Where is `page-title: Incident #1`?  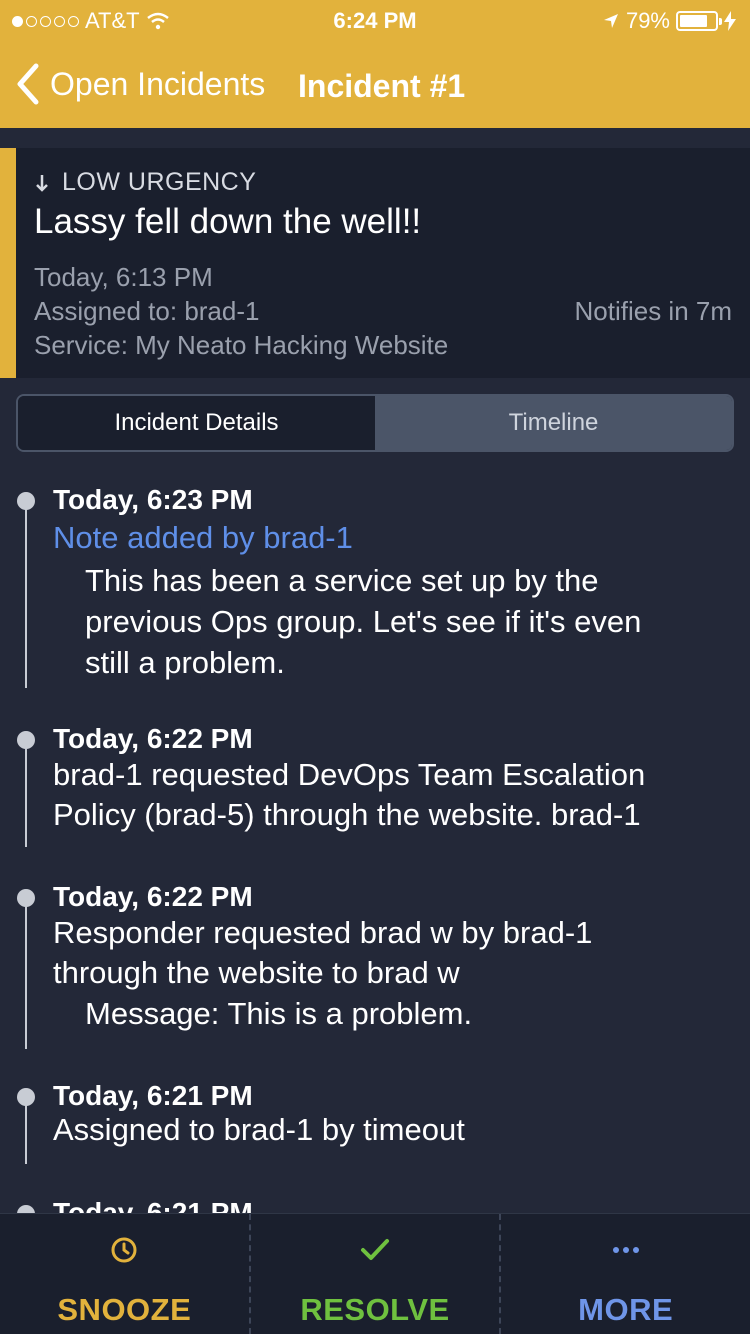
page-title: Incident #1 is located at coordinates (382, 86).